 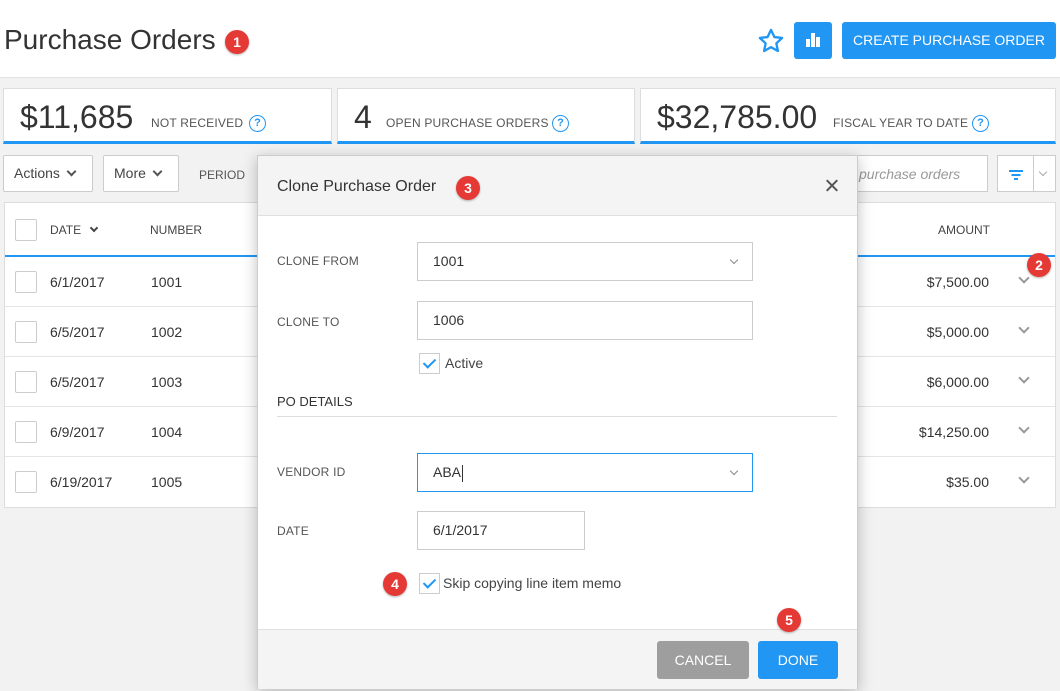 I want to click on clone-from-select: 1001, so click(x=585, y=261).